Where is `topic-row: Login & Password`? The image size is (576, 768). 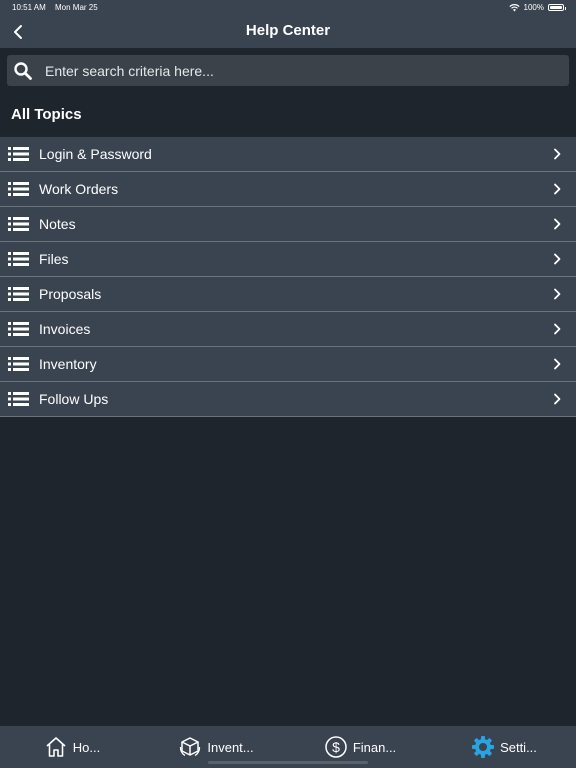 topic-row: Login & Password is located at coordinates (288, 154).